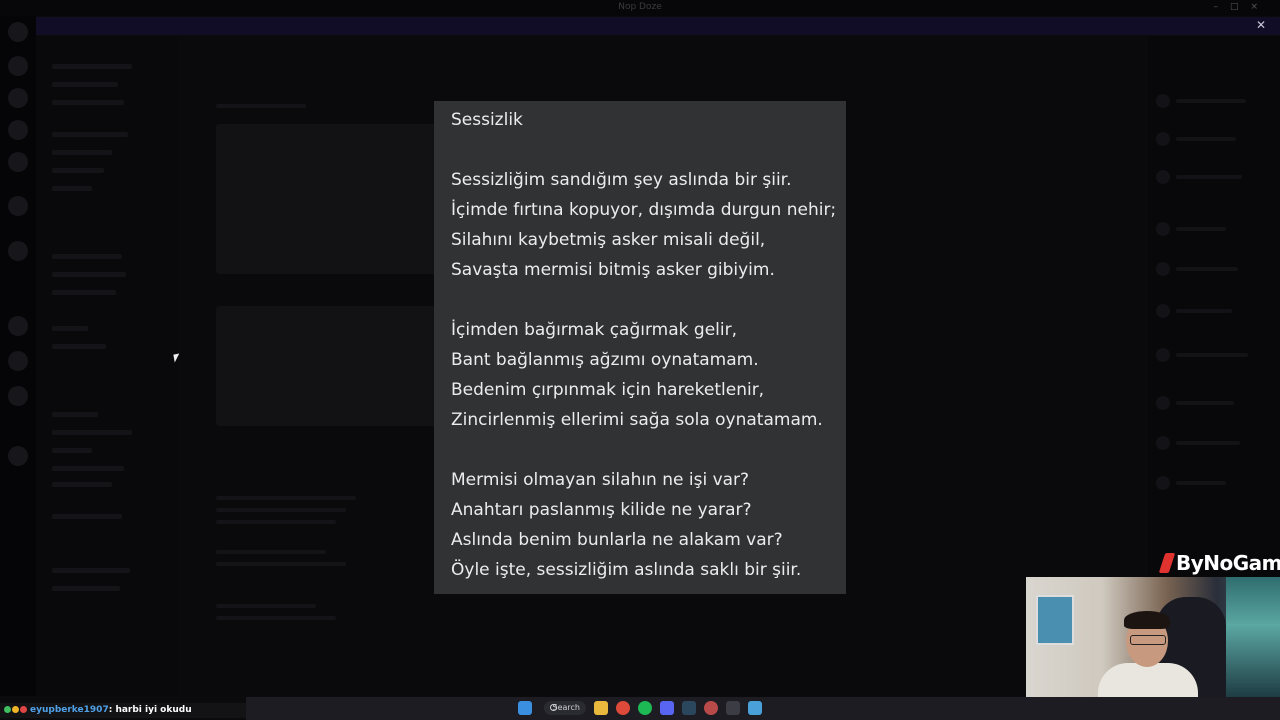  I want to click on minimize-icon: –, so click(1221, 7).